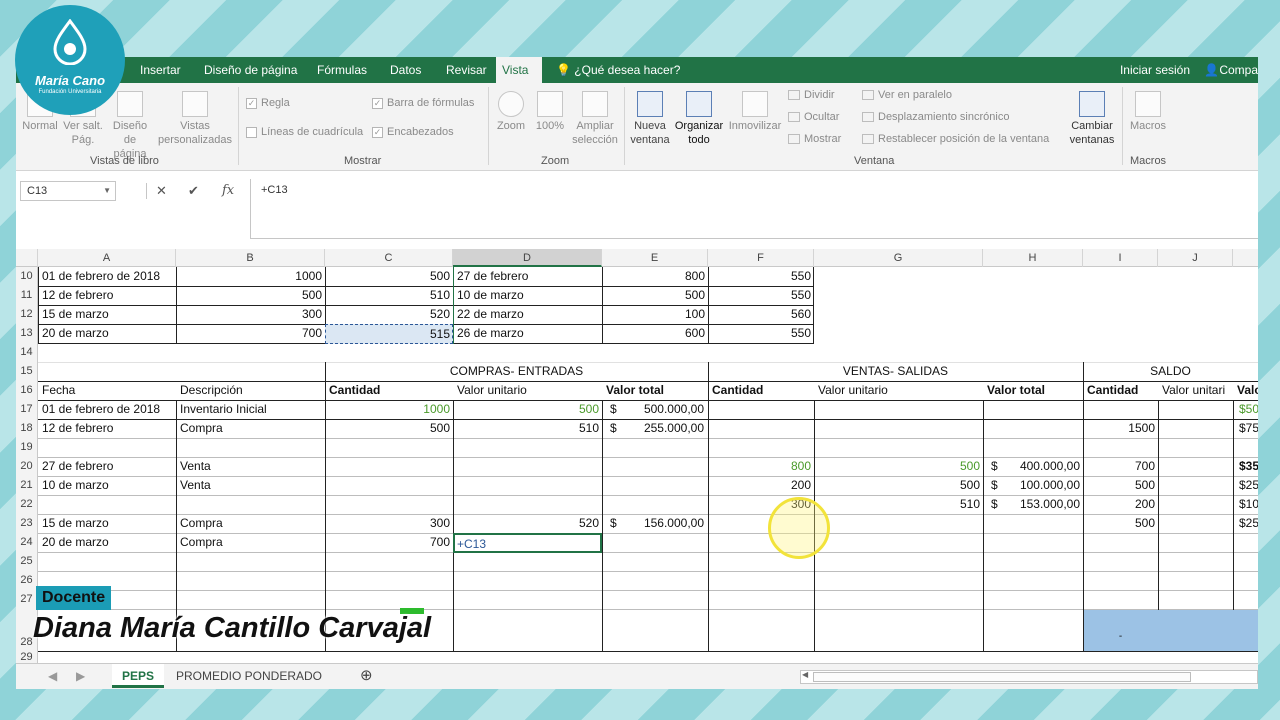 The image size is (1280, 720). What do you see at coordinates (388, 295) in the screenshot?
I see `cell-c11: 510` at bounding box center [388, 295].